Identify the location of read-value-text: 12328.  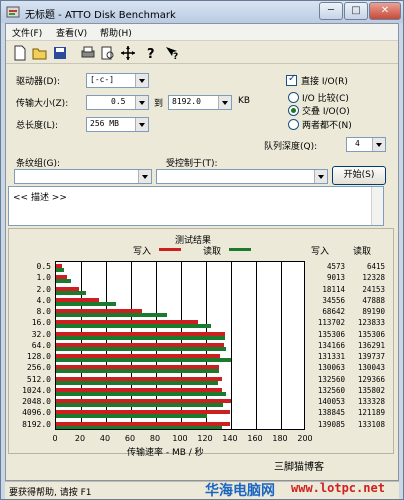
(373, 278).